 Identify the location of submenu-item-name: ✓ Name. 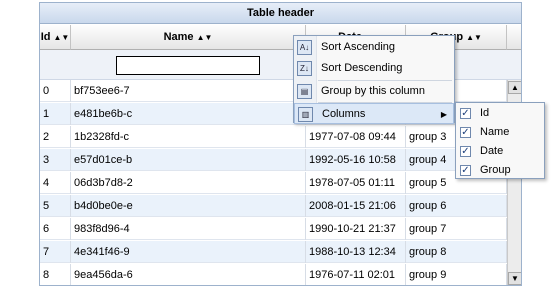
(500, 132).